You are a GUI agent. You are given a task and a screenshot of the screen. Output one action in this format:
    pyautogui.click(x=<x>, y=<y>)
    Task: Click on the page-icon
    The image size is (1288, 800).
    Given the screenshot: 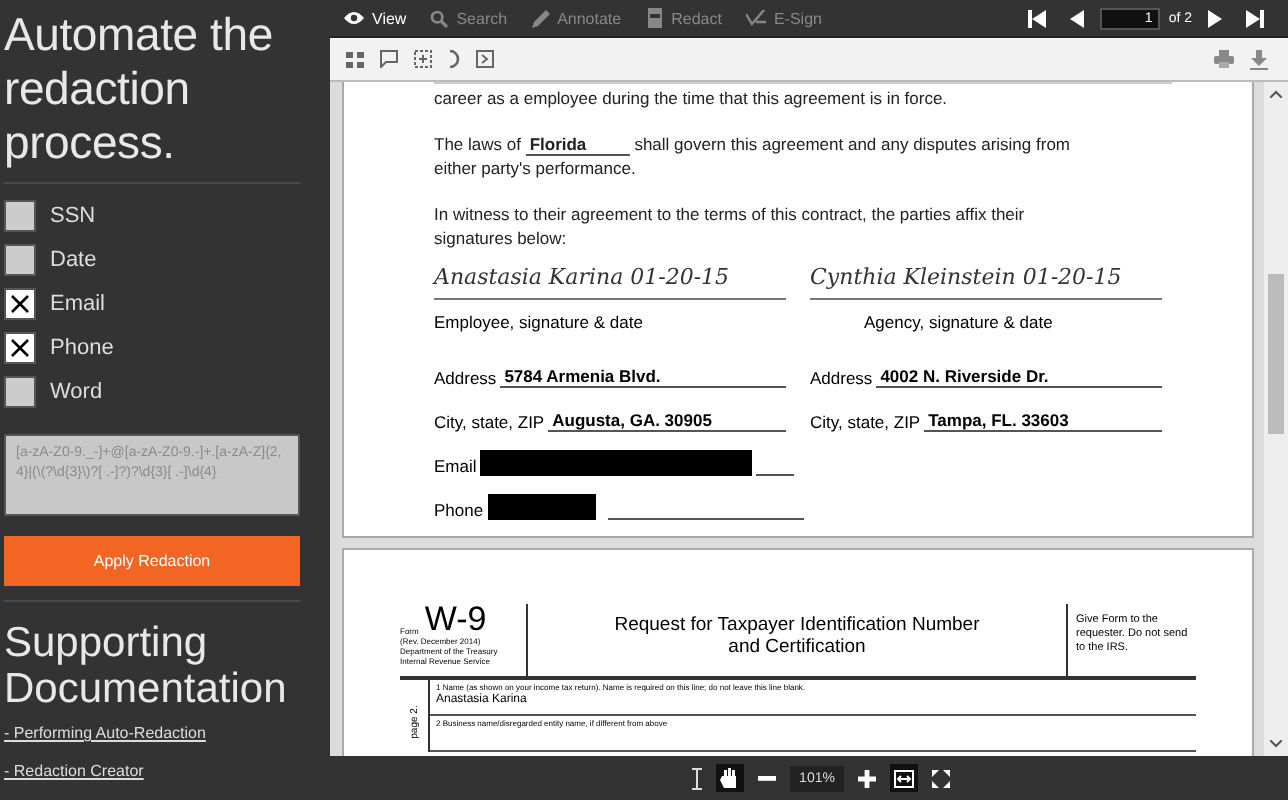 What is the action you would take?
    pyautogui.click(x=485, y=59)
    